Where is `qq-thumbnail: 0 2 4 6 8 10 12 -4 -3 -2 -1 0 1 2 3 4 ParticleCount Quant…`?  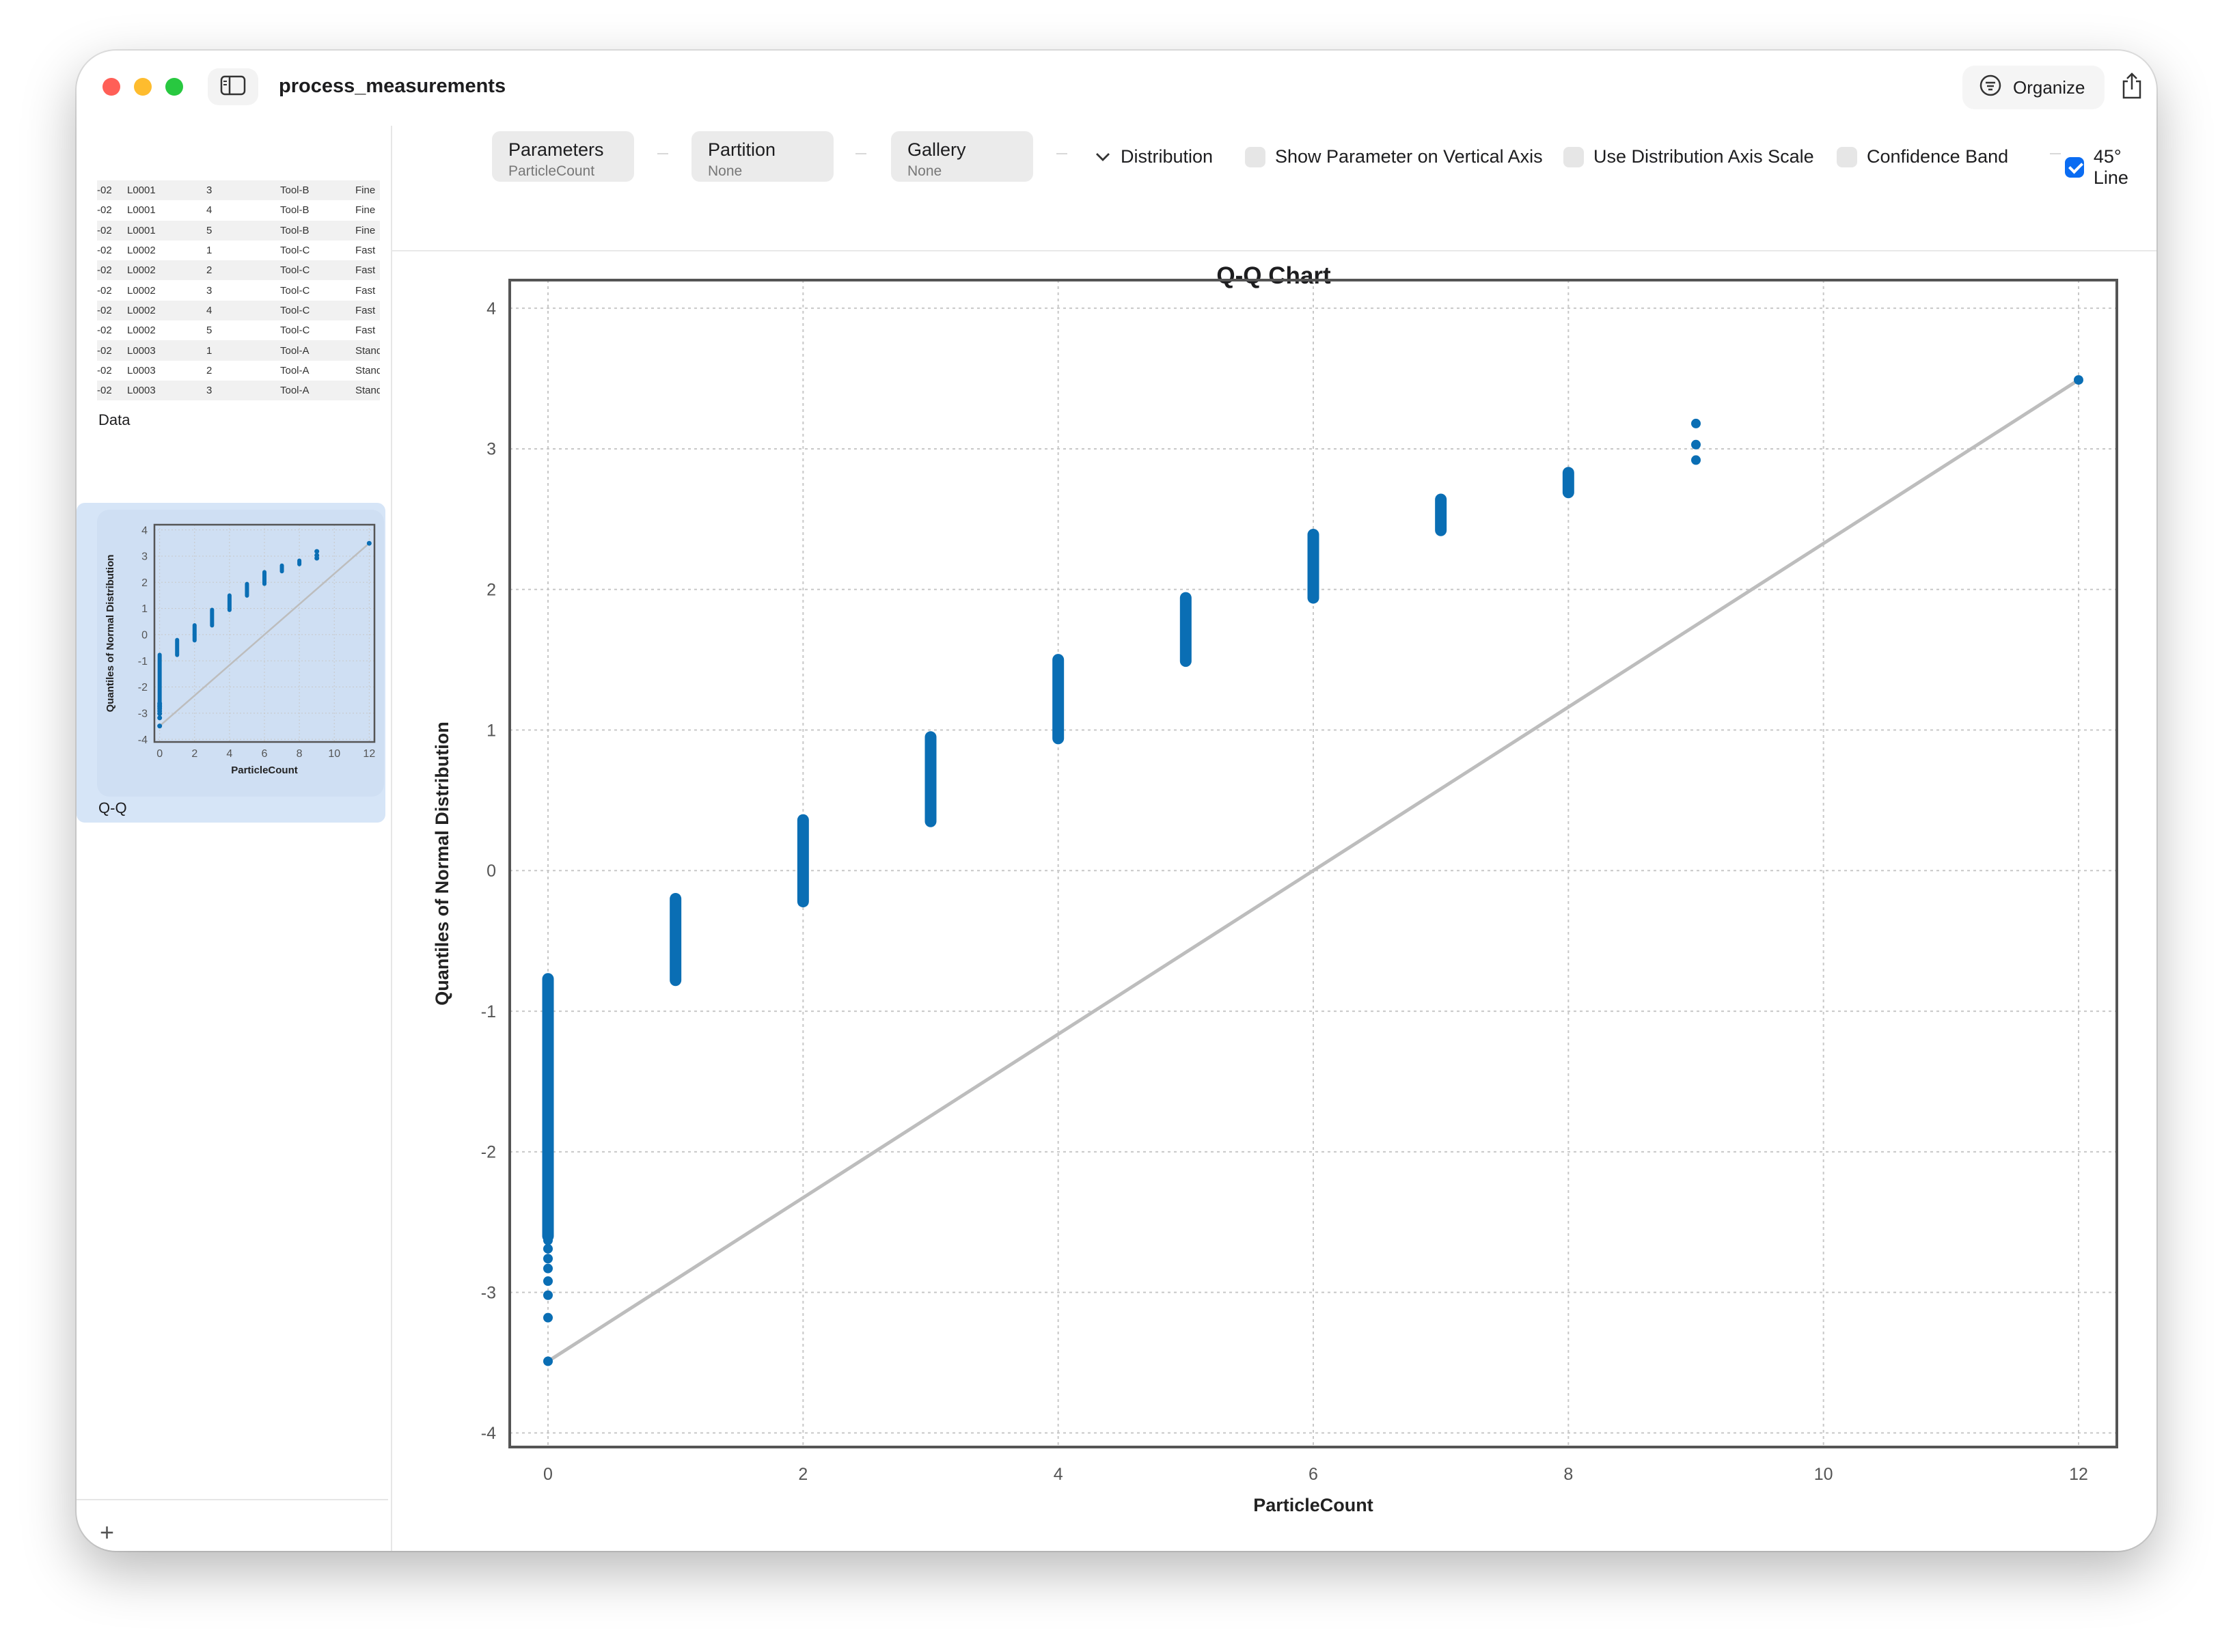
qq-thumbnail: 0 2 4 6 8 10 12 -4 -3 -2 -1 0 1 2 3 4 ParticleCount Quant… is located at coordinates (241, 654).